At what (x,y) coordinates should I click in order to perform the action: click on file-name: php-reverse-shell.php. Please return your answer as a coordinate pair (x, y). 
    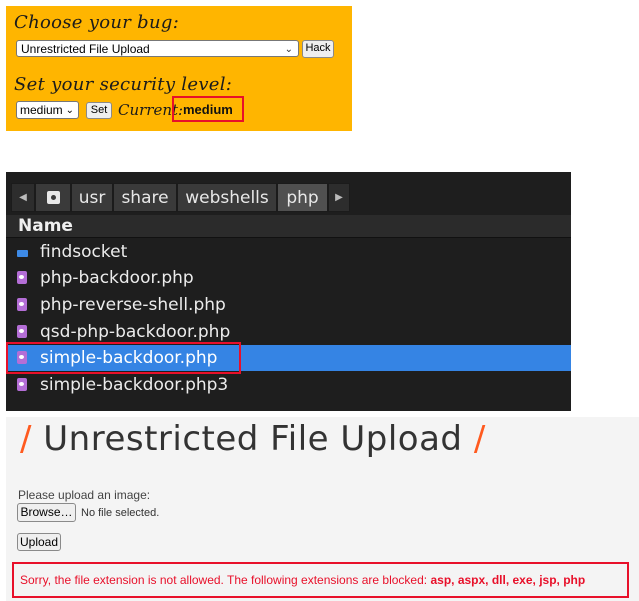
    Looking at the image, I should click on (133, 305).